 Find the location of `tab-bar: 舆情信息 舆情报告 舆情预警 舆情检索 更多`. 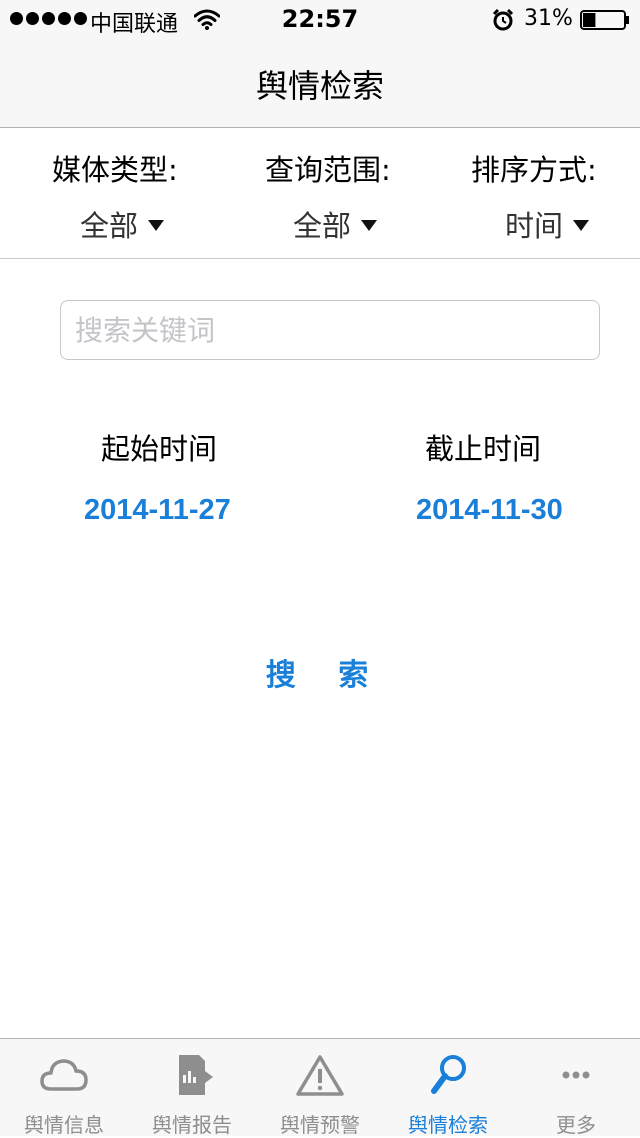

tab-bar: 舆情信息 舆情报告 舆情预警 舆情检索 更多 is located at coordinates (320, 1087).